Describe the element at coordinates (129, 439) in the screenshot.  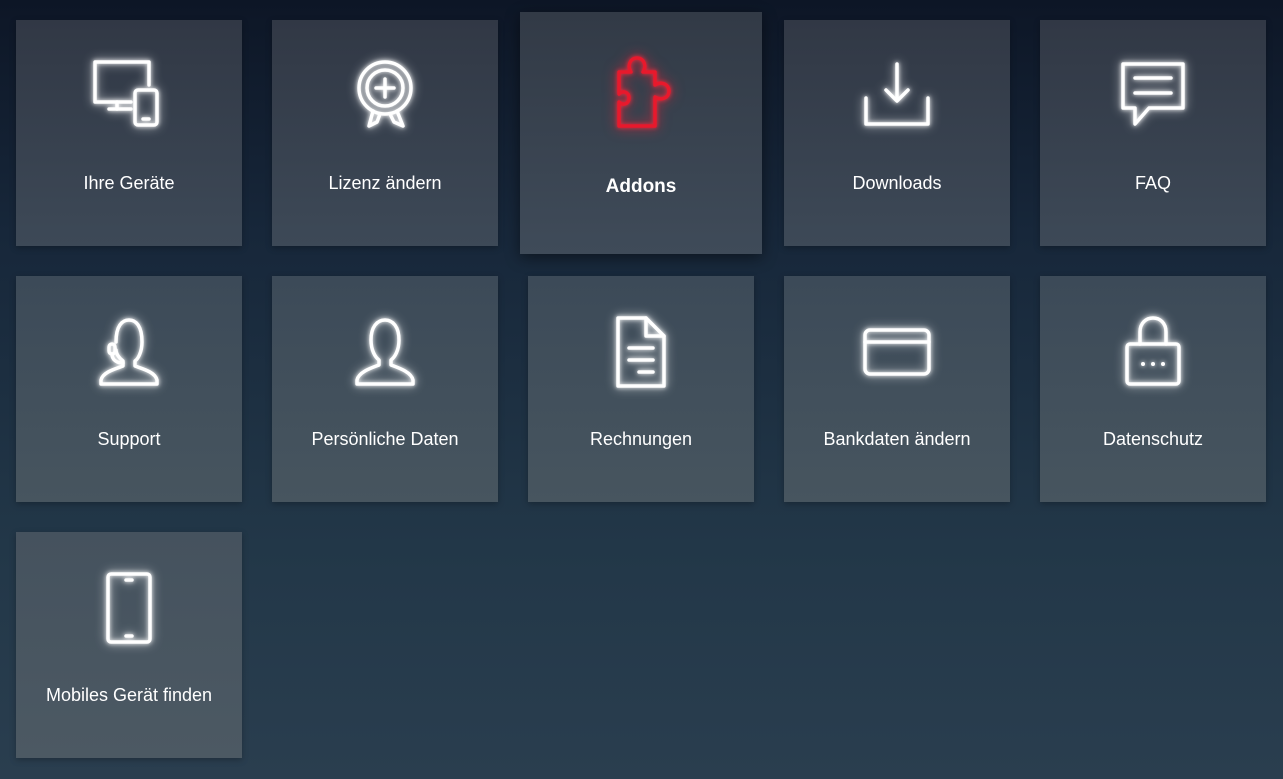
I see `tile-label: Support` at that location.